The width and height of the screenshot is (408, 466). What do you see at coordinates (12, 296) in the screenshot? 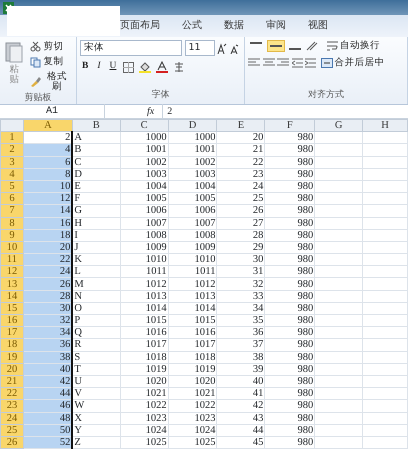
I see `row-header: 14` at bounding box center [12, 296].